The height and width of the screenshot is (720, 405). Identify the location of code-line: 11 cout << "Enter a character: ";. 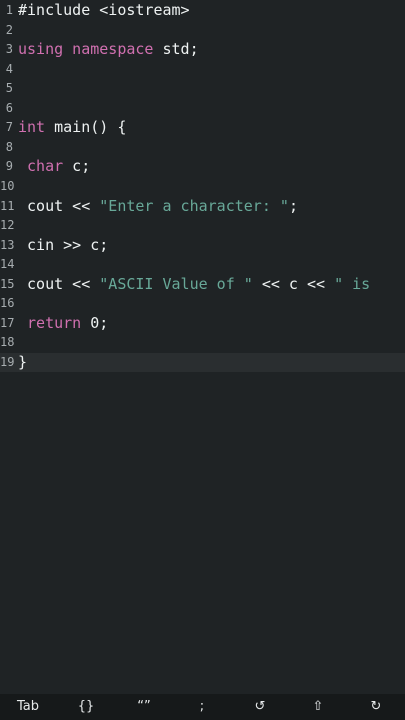
(202, 207).